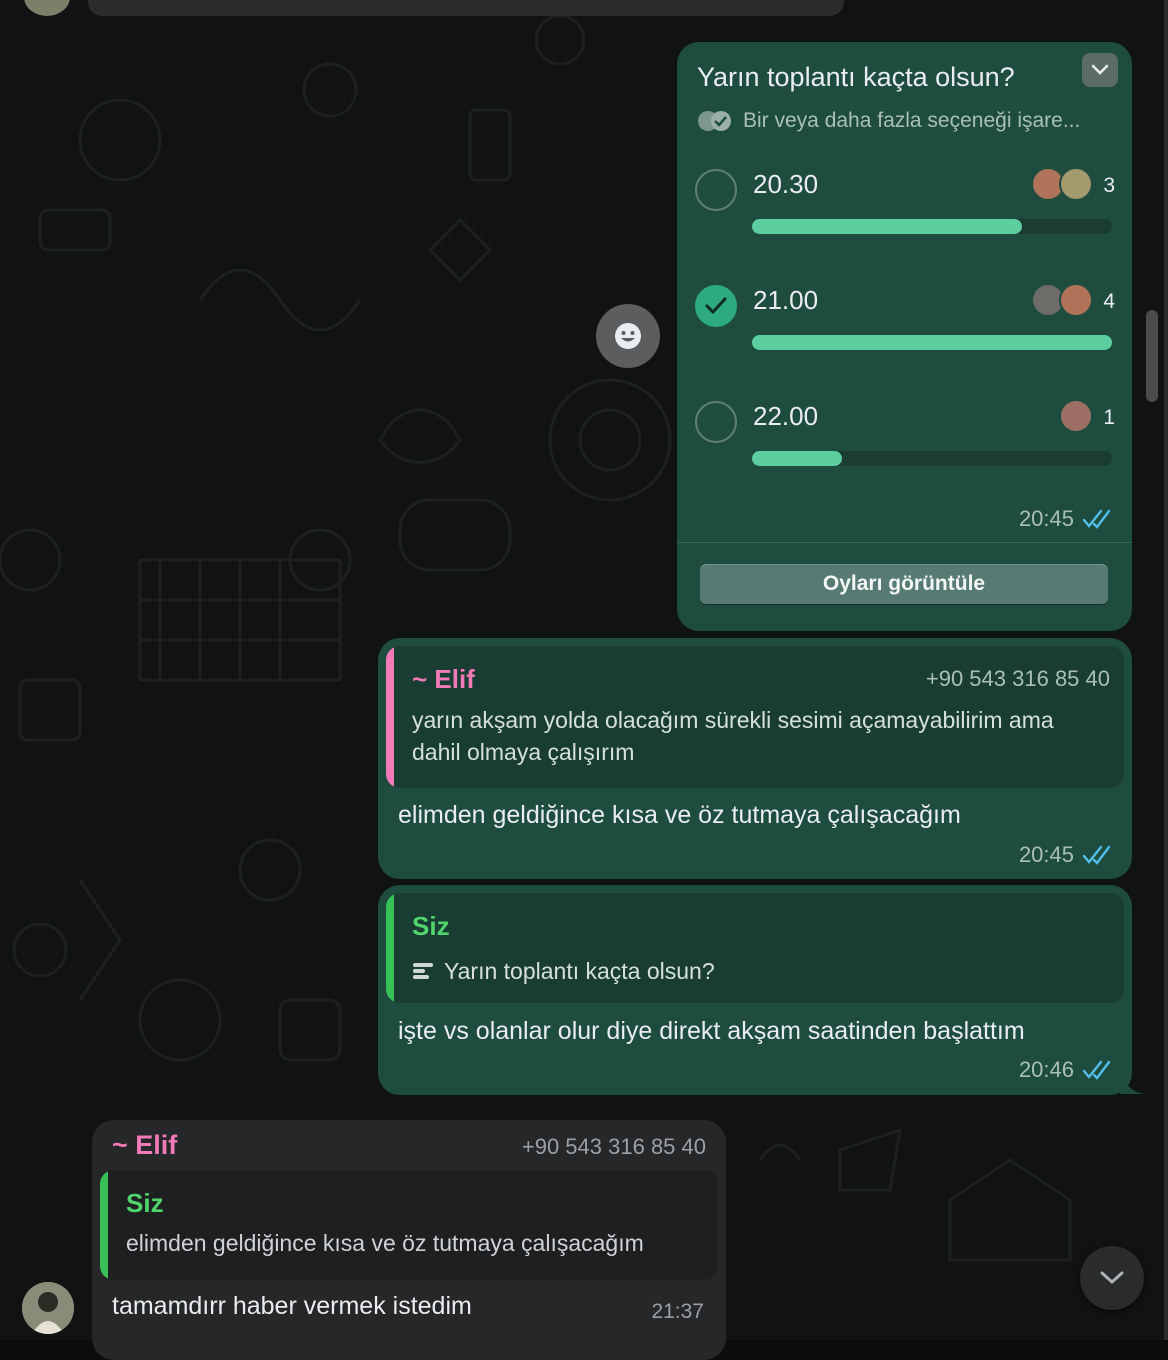 The width and height of the screenshot is (1168, 1360). Describe the element at coordinates (466, 8) in the screenshot. I see `previous-message-fragment` at that location.